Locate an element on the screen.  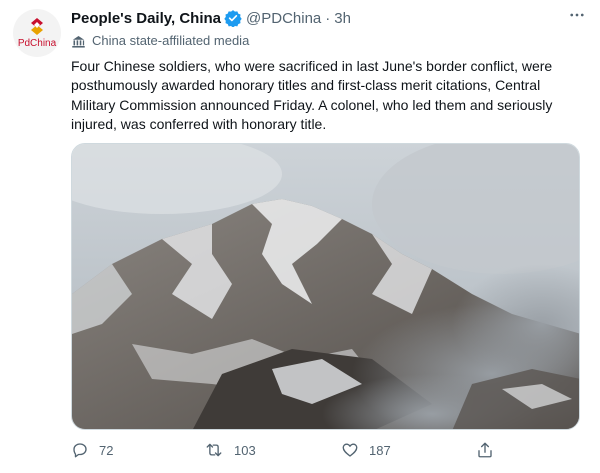
reply-button: 72 is located at coordinates (92, 450).